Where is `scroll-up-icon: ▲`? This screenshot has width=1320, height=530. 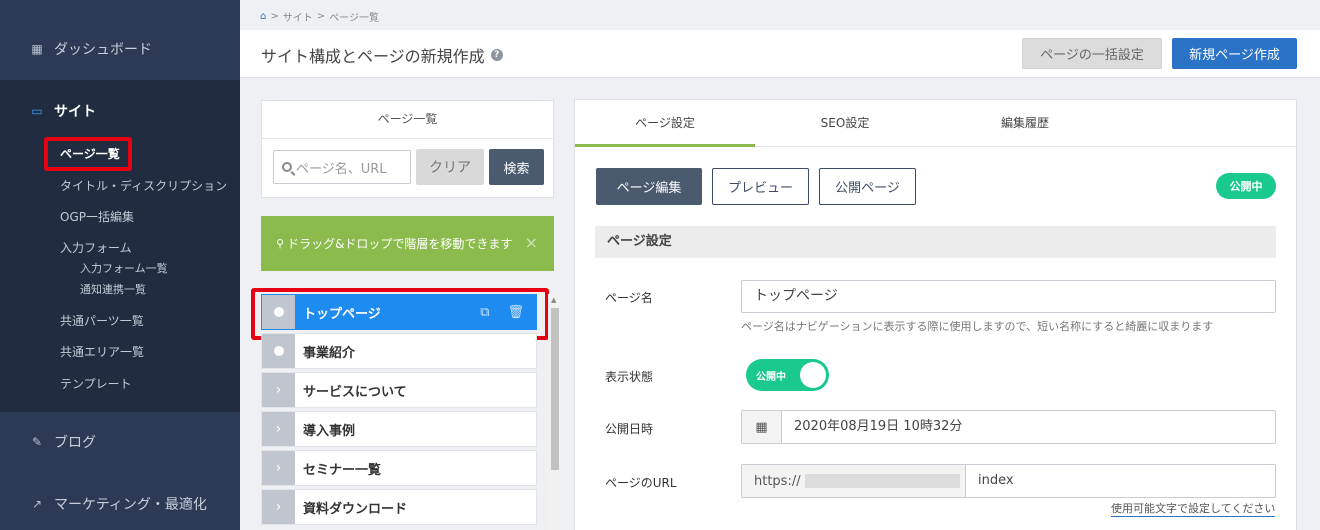 scroll-up-icon: ▲ is located at coordinates (553, 300).